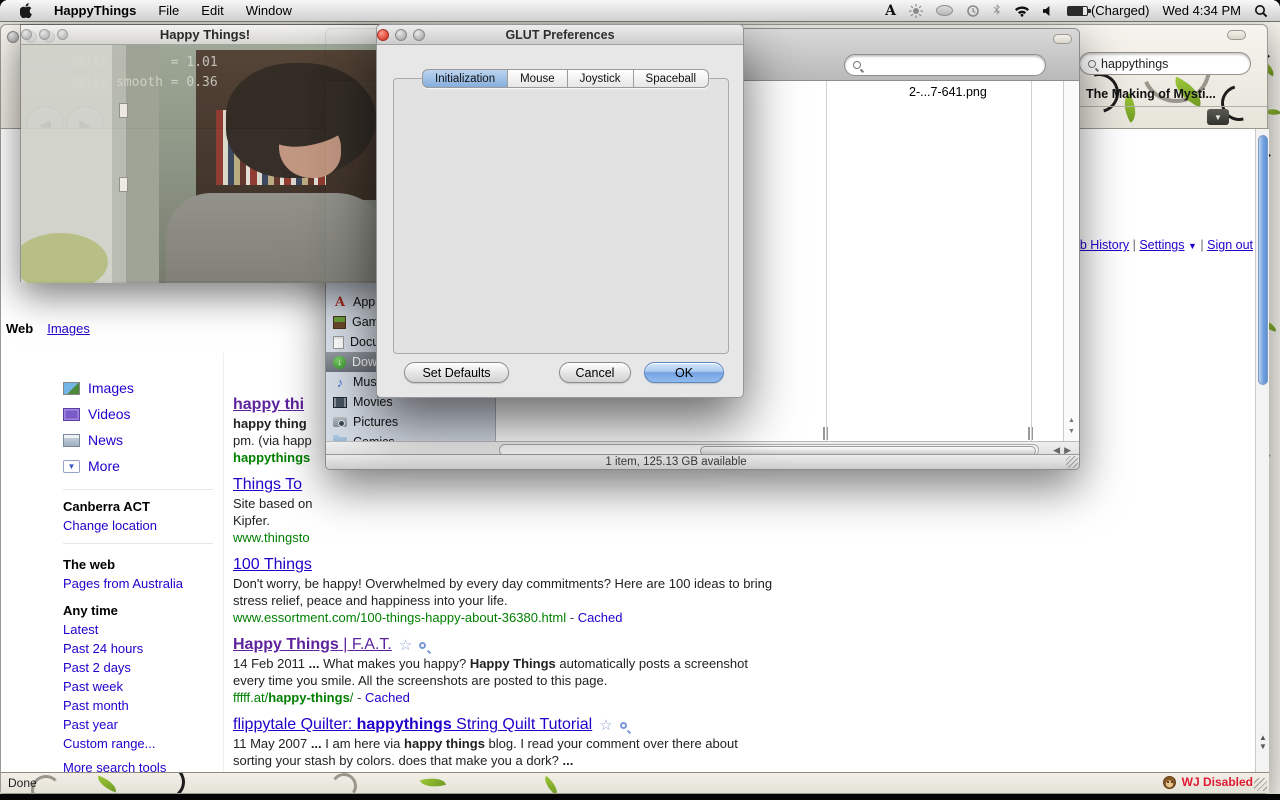 This screenshot has height=800, width=1280. Describe the element at coordinates (945, 65) in the screenshot. I see `finder-search-field` at that location.